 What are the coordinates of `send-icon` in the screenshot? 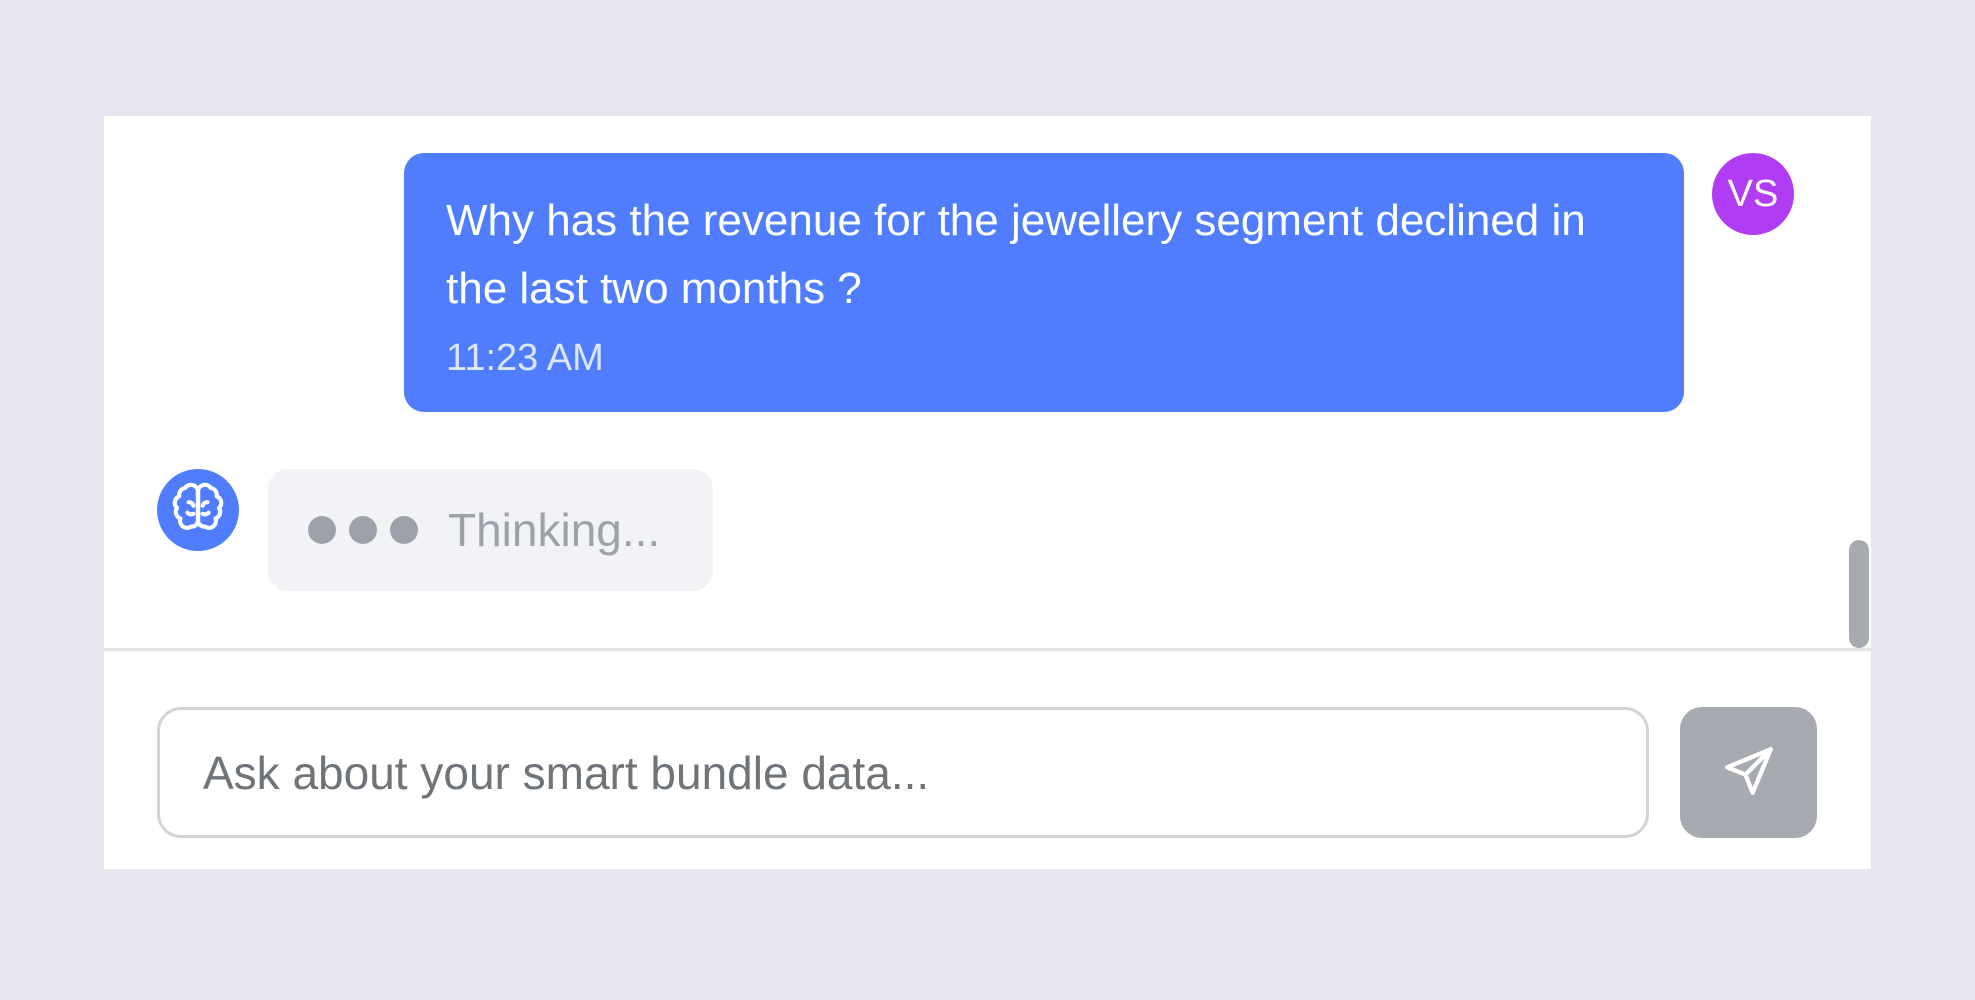 It's located at (1749, 772).